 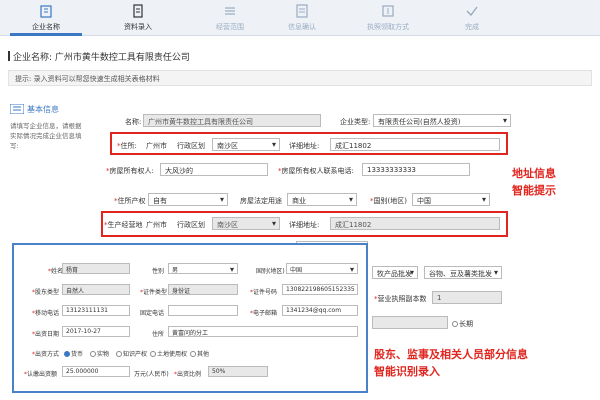 I want to click on page-title: 企业名称: 广州市黄牛数控工具有限责任公司, so click(x=99, y=56).